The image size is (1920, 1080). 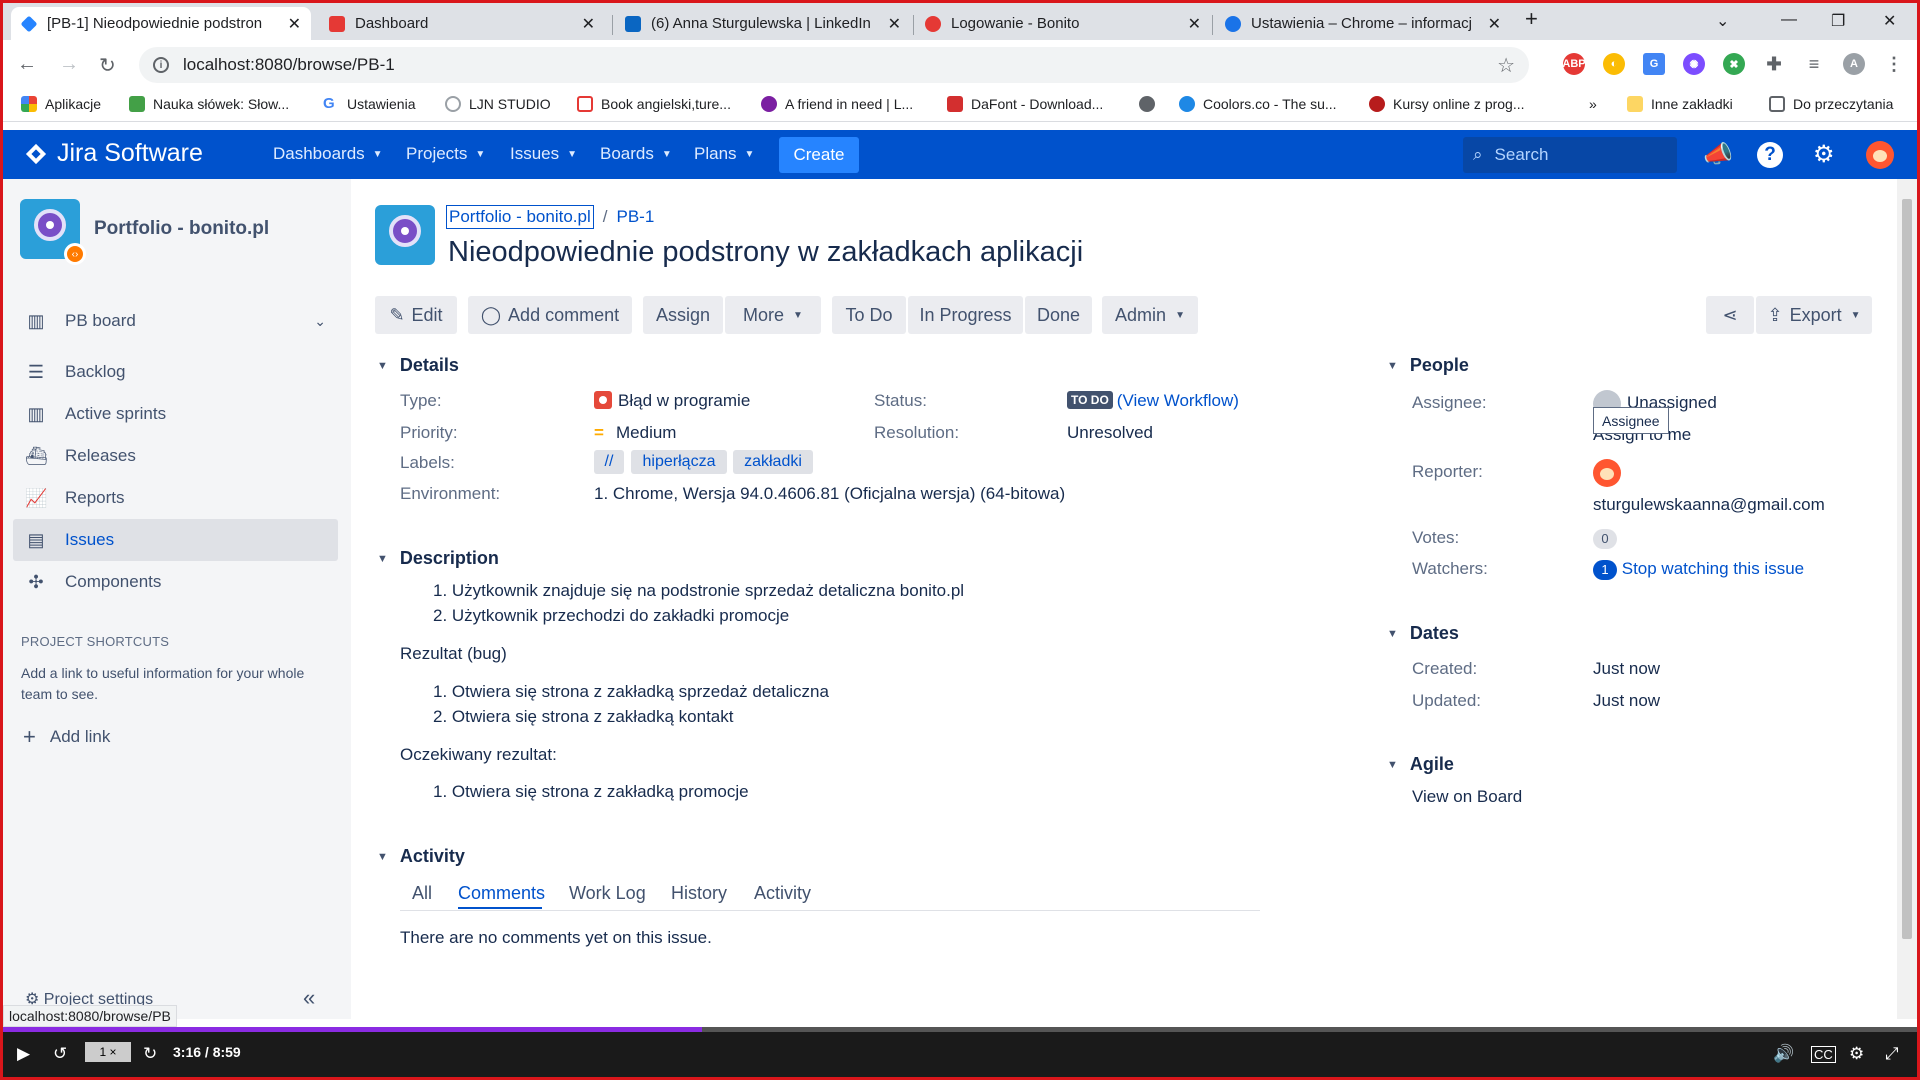 I want to click on tab-linkedin: (6) Anna Sturgulewska | LinkedIn ✕, so click(x=763, y=23).